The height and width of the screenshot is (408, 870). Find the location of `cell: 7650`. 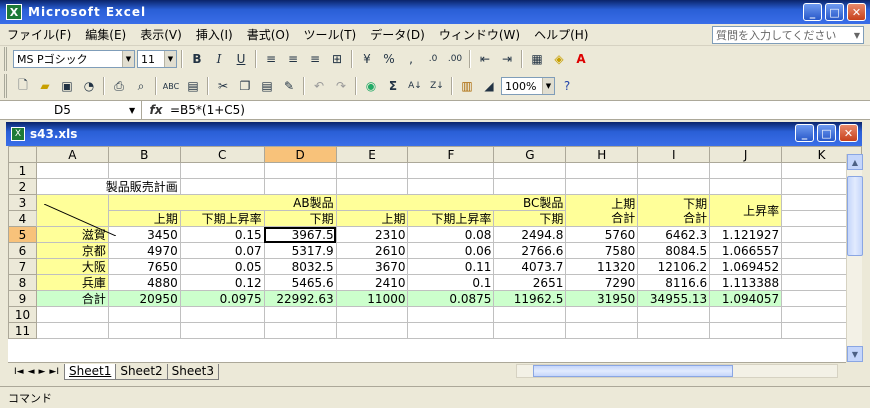

cell: 7650 is located at coordinates (144, 266).